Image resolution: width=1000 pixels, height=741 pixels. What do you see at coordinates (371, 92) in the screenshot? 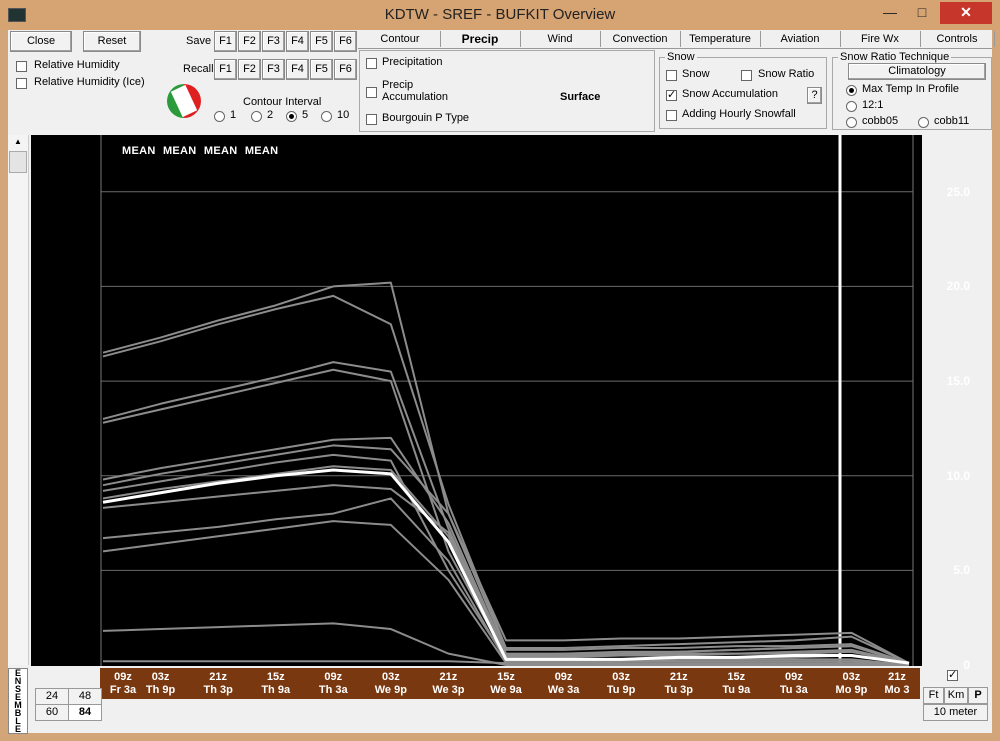
I see `precip-accum-checkbox` at bounding box center [371, 92].